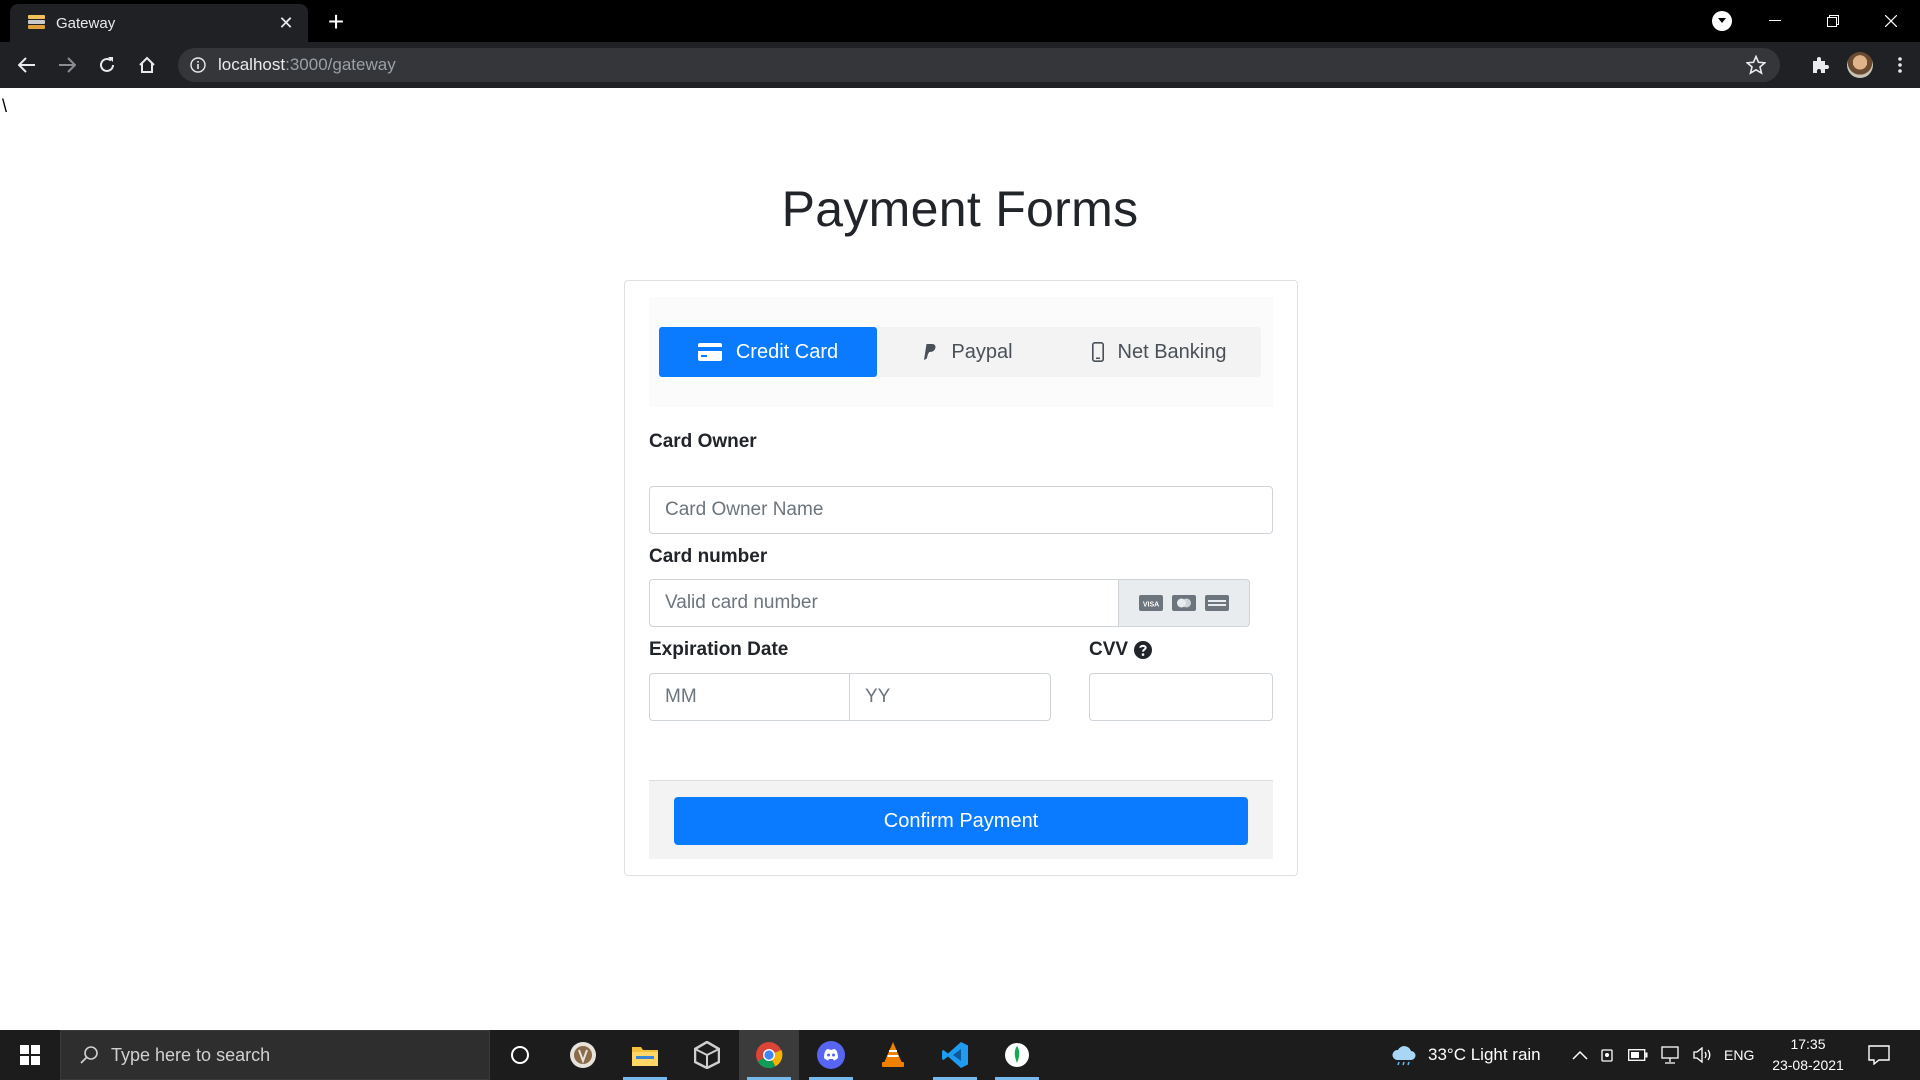  Describe the element at coordinates (681, 696) in the screenshot. I see `month-placeholder: MM` at that location.